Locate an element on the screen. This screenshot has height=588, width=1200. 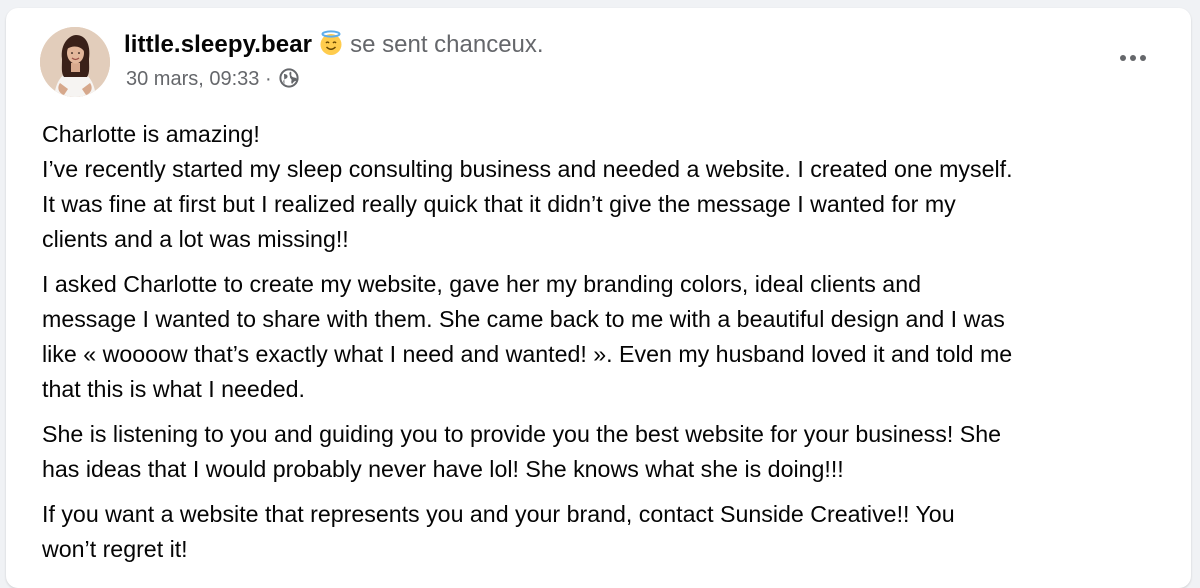
more-horizontal-icon is located at coordinates (1133, 58).